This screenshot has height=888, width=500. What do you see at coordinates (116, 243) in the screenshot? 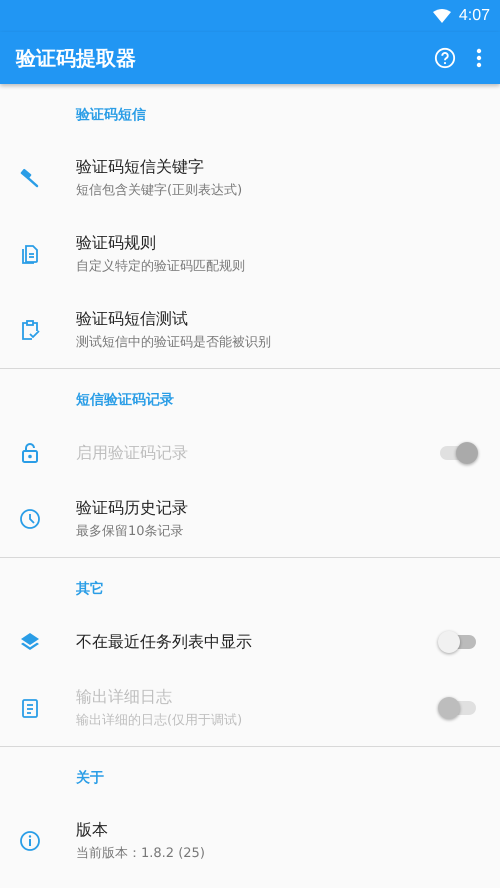
I see `item-title: 验证码规则` at bounding box center [116, 243].